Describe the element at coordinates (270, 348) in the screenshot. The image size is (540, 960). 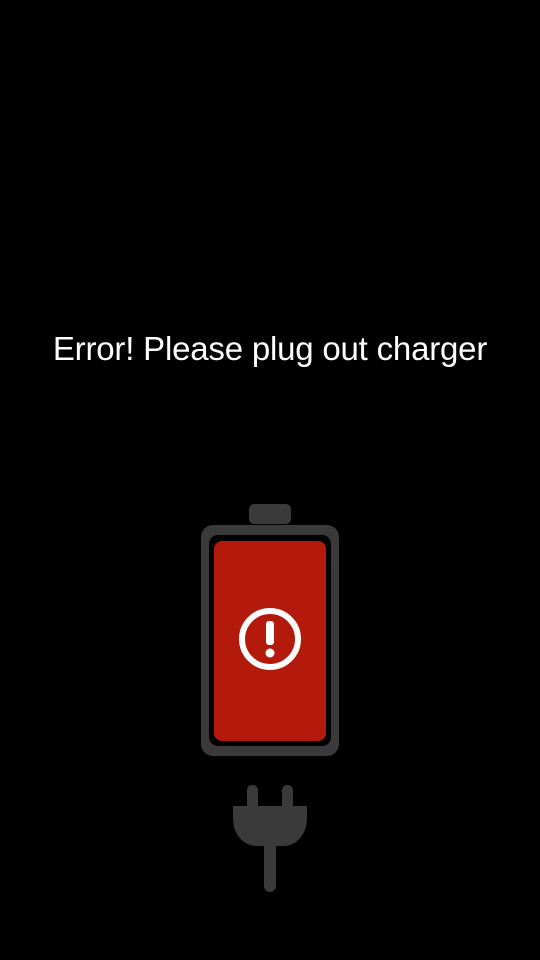
I see `error-message: Error! Please plug out charger` at that location.